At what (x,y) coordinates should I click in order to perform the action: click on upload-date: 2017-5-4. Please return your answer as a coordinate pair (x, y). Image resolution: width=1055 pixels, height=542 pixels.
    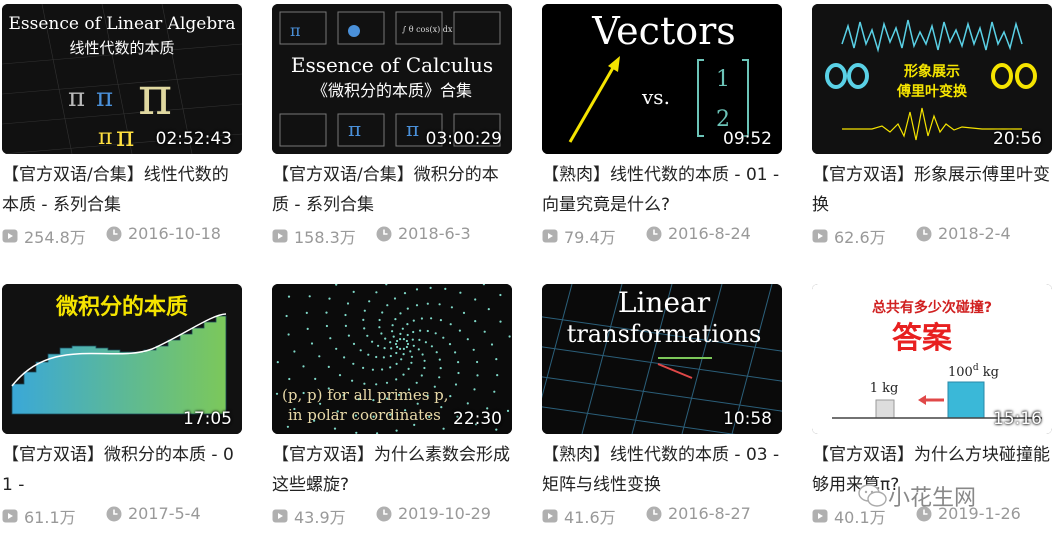
    Looking at the image, I should click on (153, 513).